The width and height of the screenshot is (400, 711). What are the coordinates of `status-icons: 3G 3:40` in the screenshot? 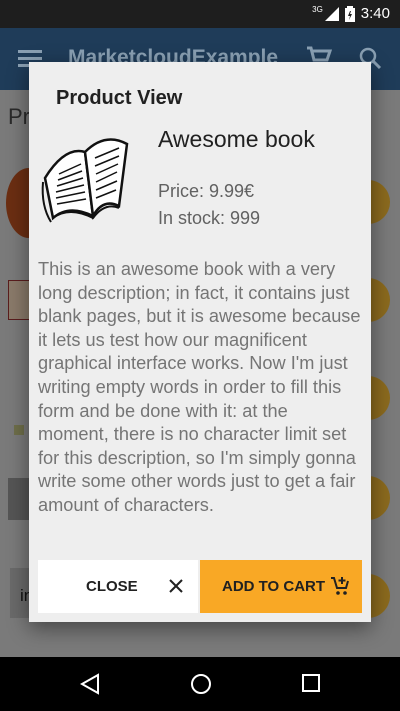 It's located at (351, 13).